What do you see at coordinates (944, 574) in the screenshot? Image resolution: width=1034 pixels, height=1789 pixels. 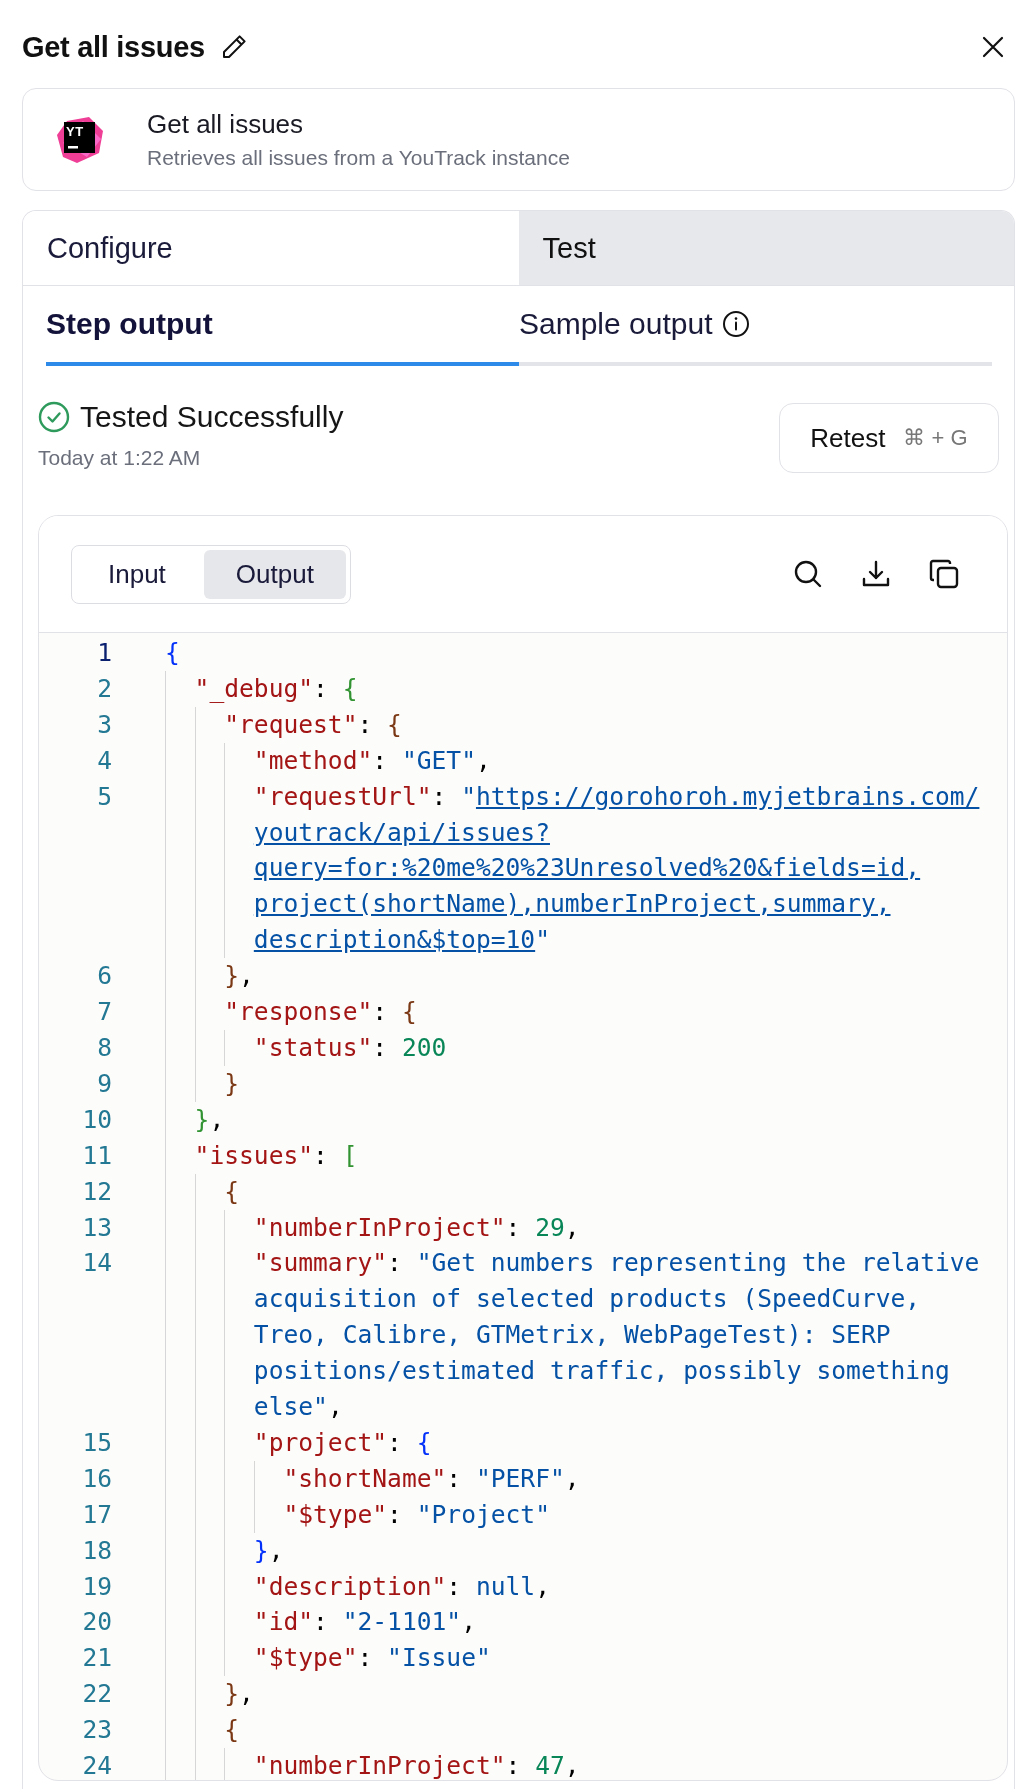 I see `copy-icon` at bounding box center [944, 574].